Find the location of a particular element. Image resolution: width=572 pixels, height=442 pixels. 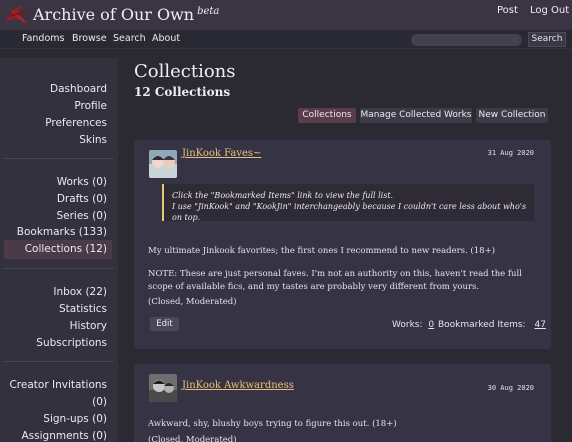

page-title: Collections is located at coordinates (185, 71).